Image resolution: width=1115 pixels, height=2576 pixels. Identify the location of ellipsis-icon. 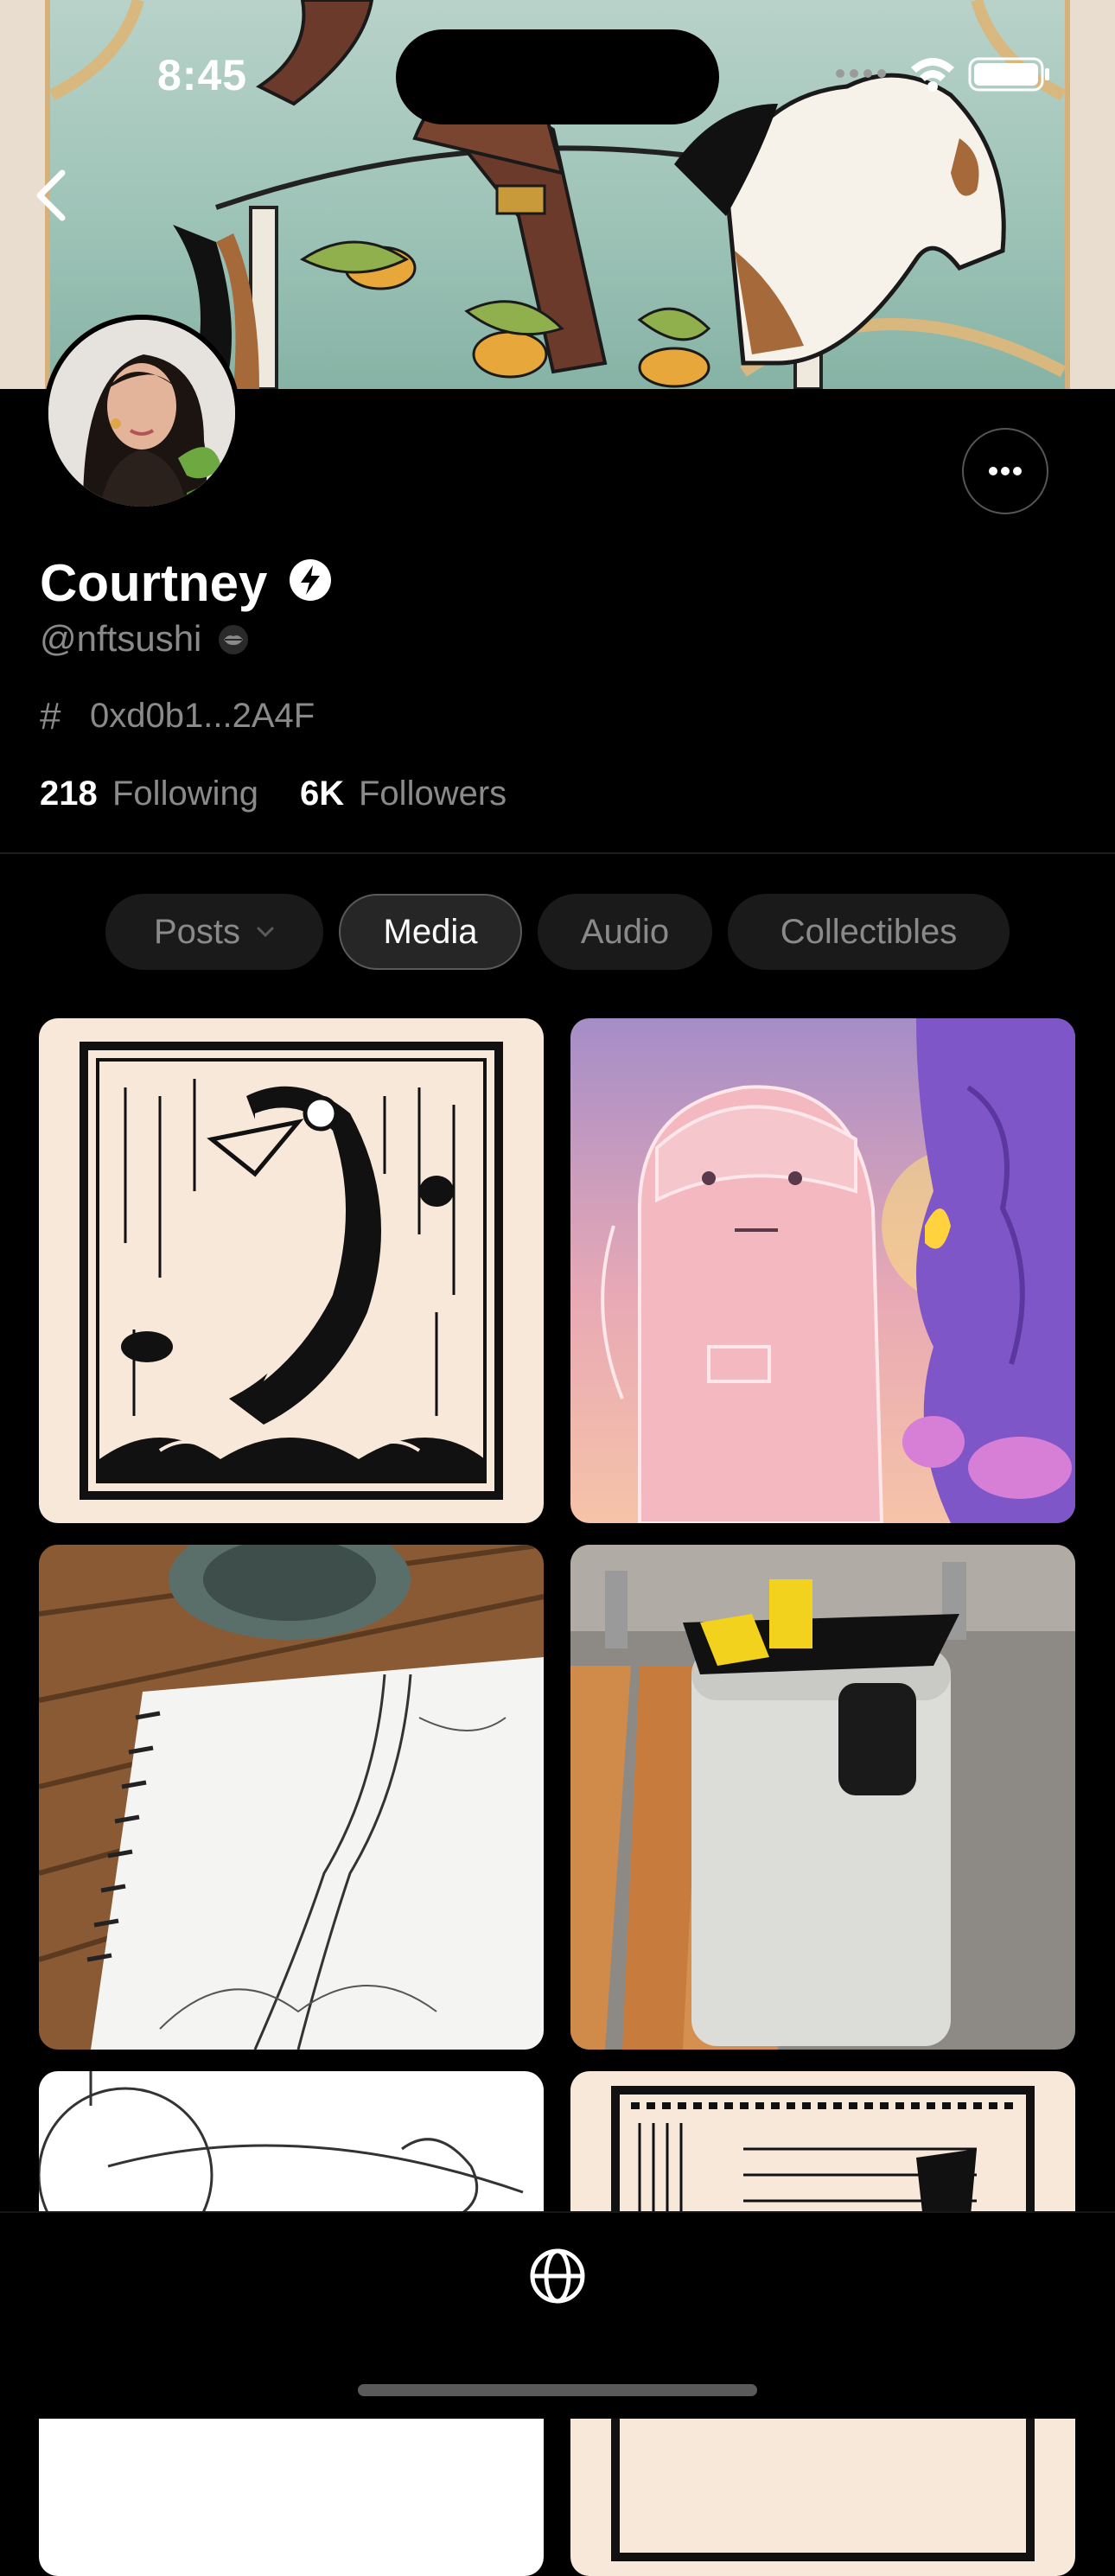
(1005, 471).